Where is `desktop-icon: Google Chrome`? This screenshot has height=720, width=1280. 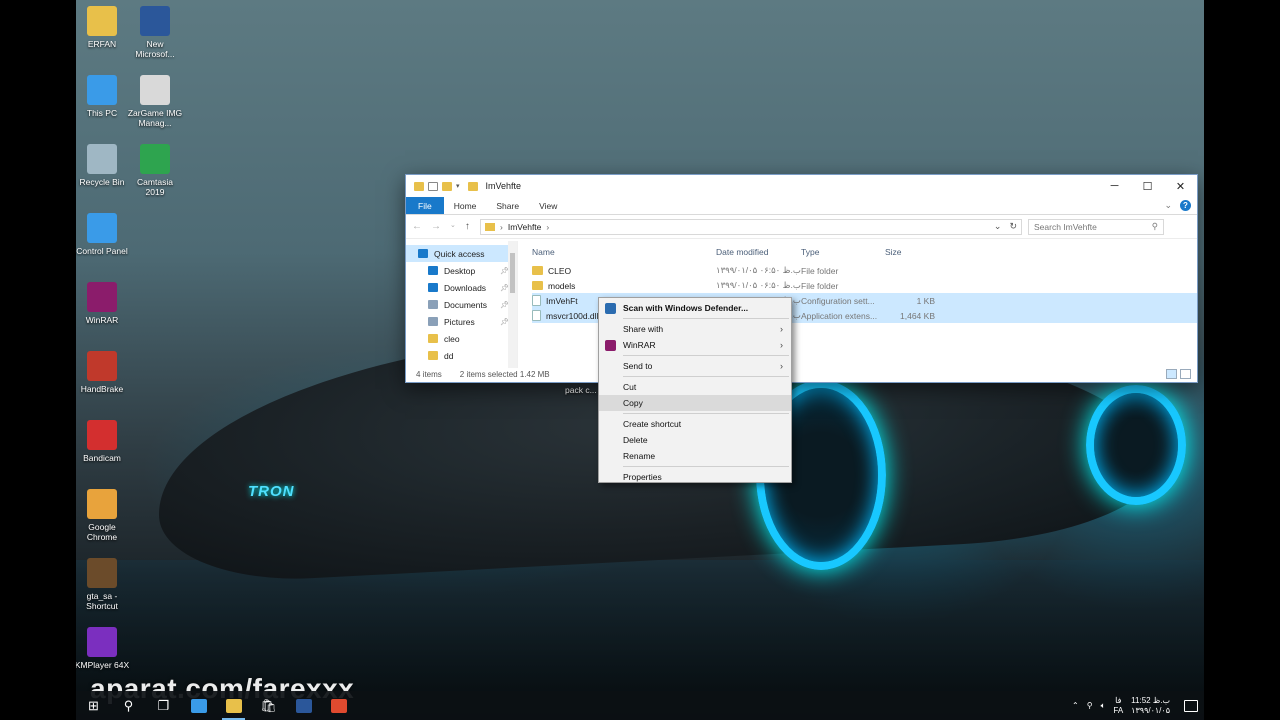
desktop-icon: Google Chrome is located at coordinates (103, 515).